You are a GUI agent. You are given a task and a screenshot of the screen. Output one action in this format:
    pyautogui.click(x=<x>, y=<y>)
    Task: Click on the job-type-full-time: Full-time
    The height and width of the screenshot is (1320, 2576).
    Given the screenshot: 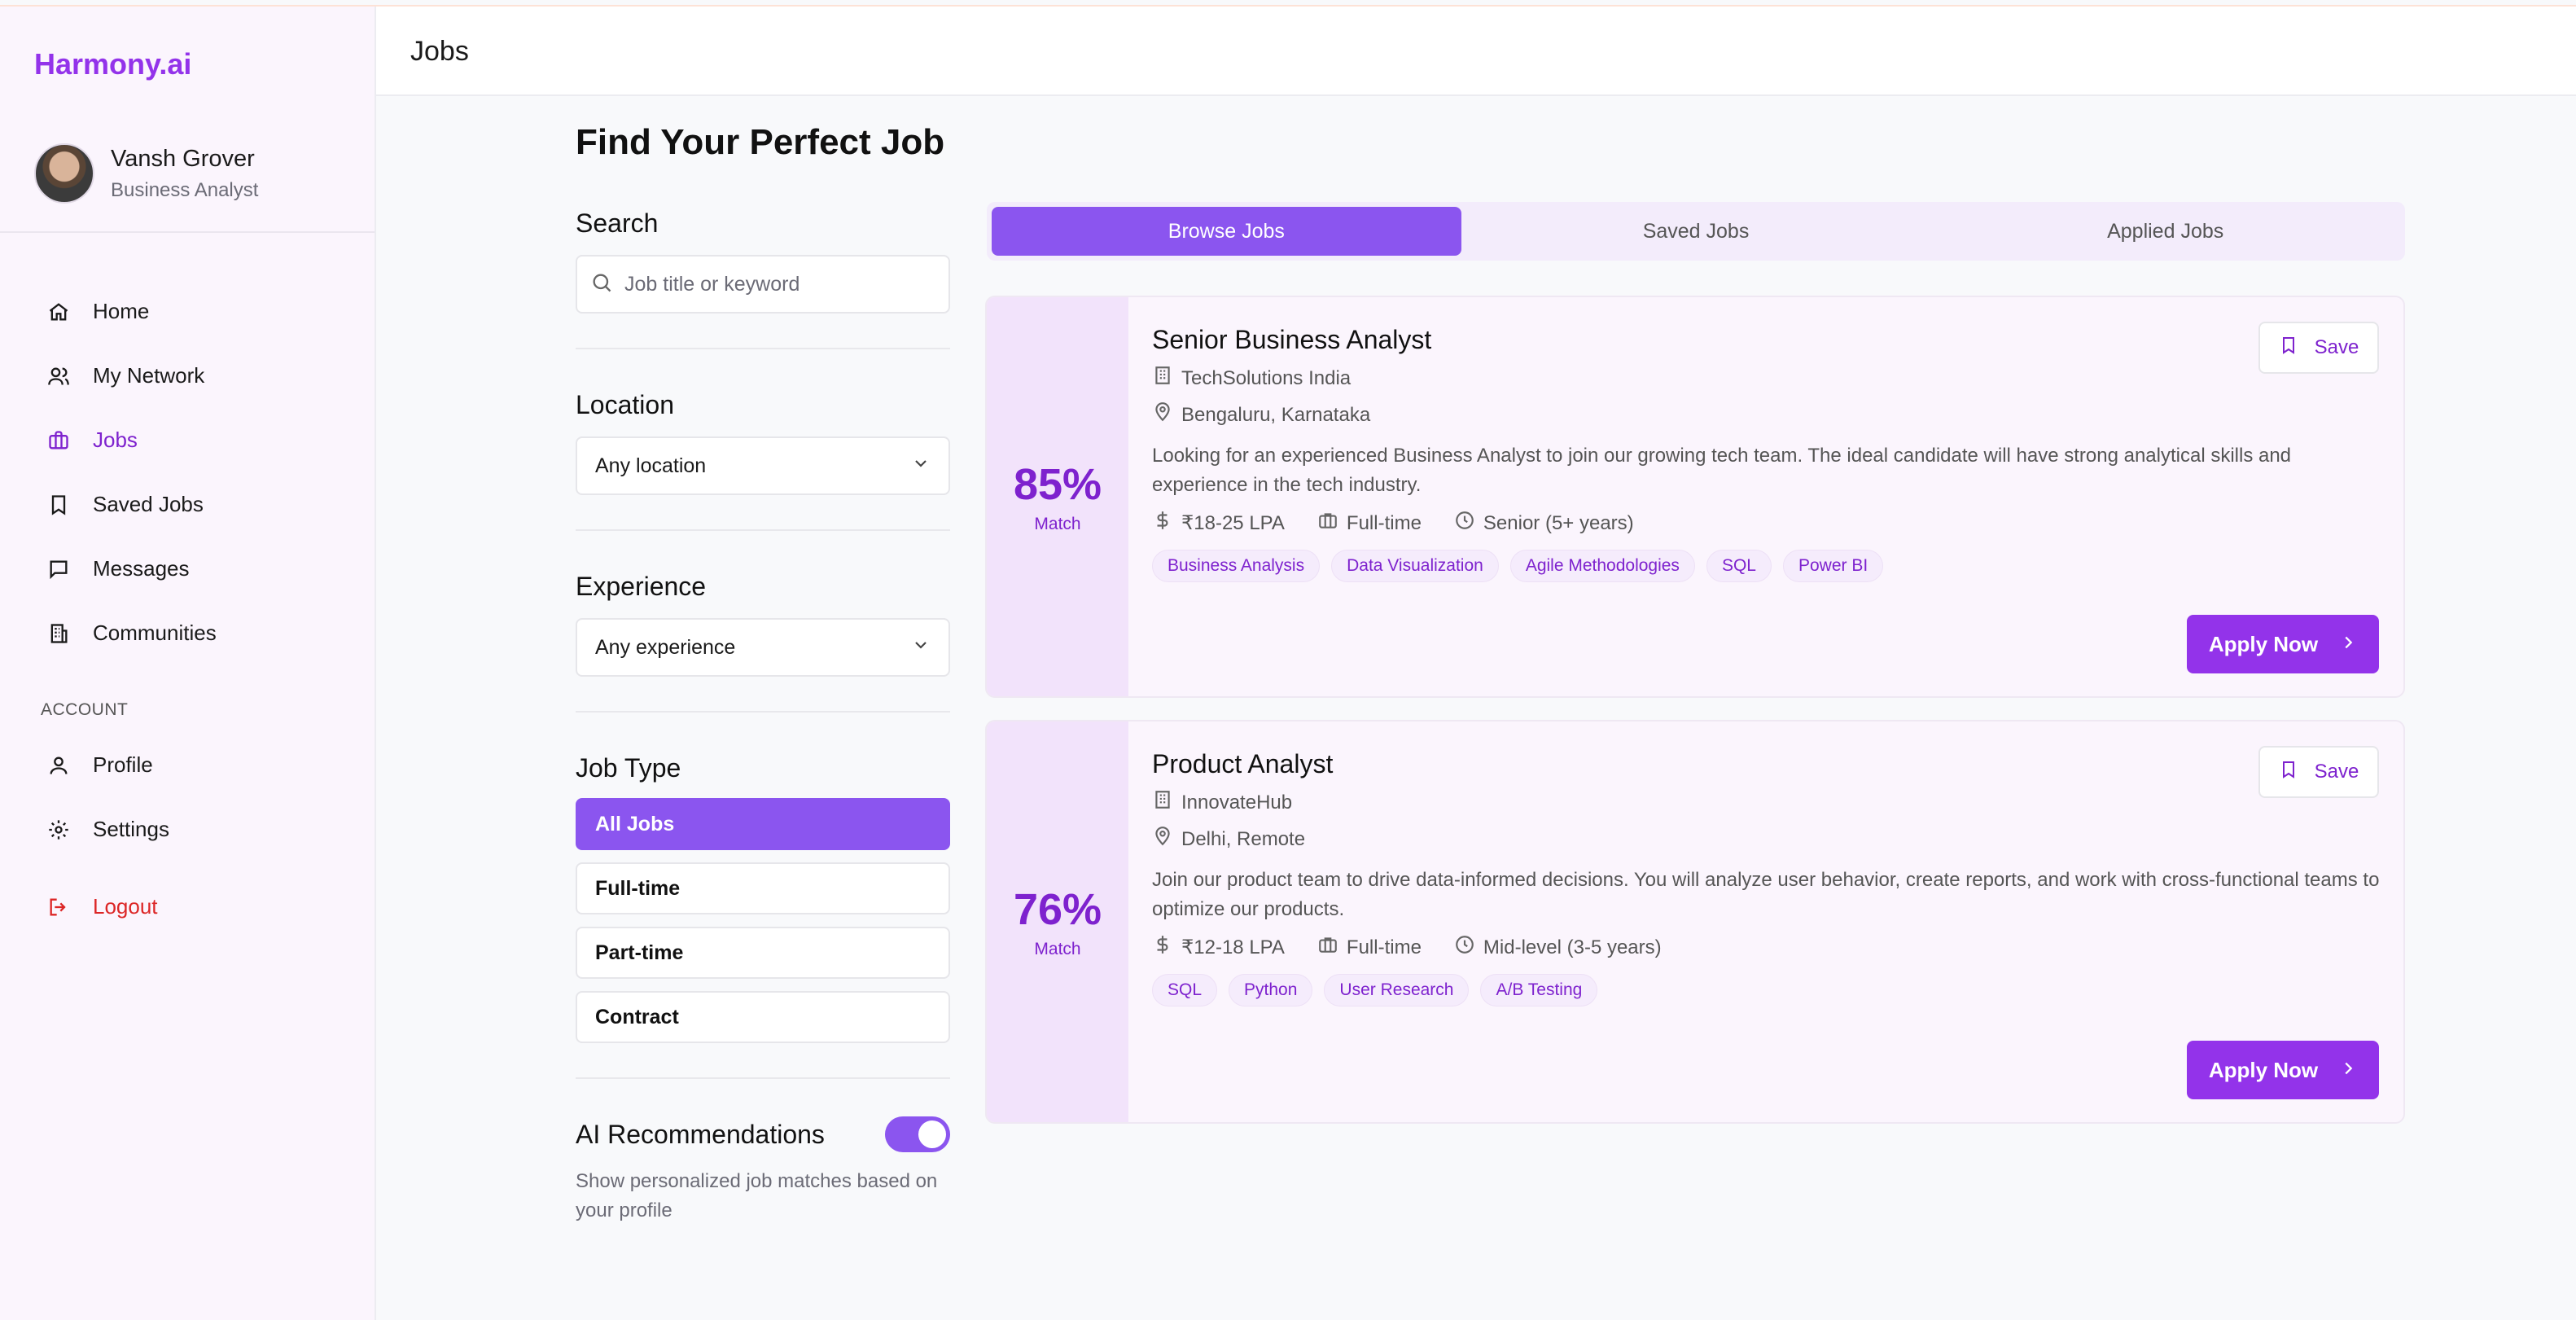 What is the action you would take?
    pyautogui.click(x=763, y=888)
    